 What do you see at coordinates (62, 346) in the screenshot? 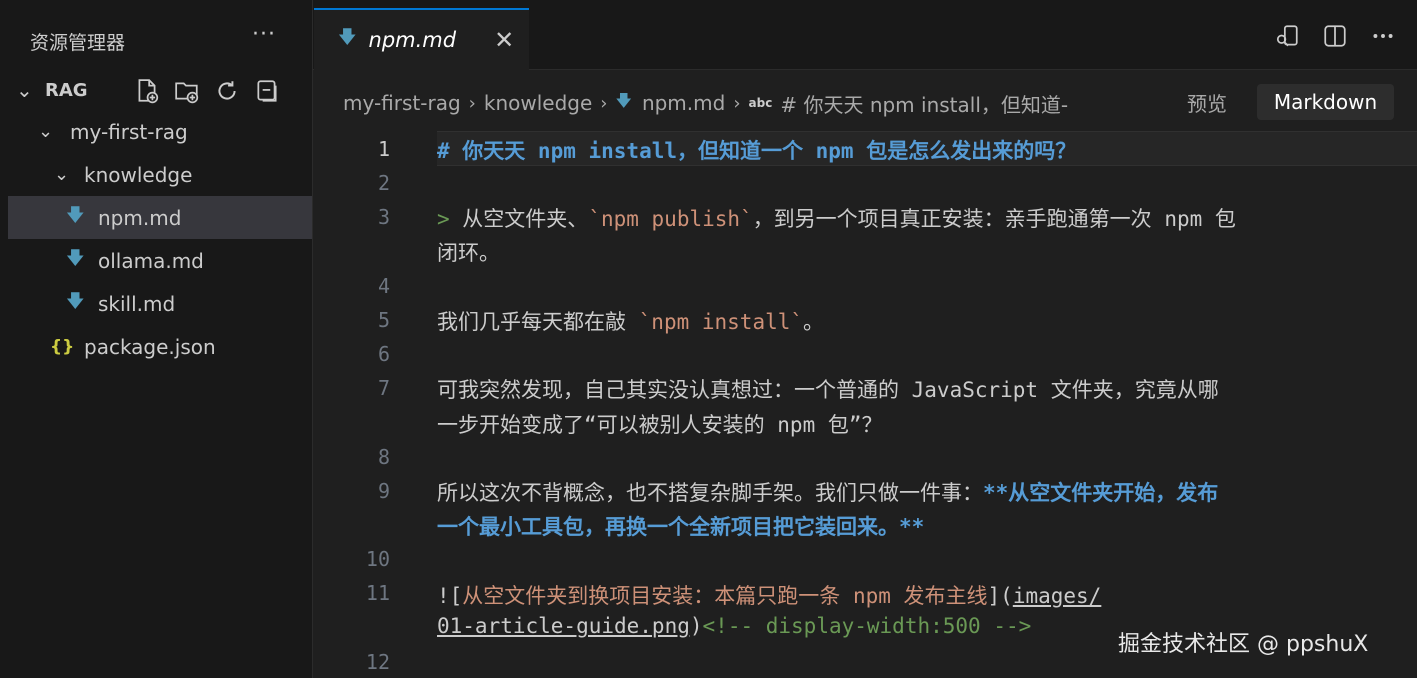
I see `json-file-icon: {}` at bounding box center [62, 346].